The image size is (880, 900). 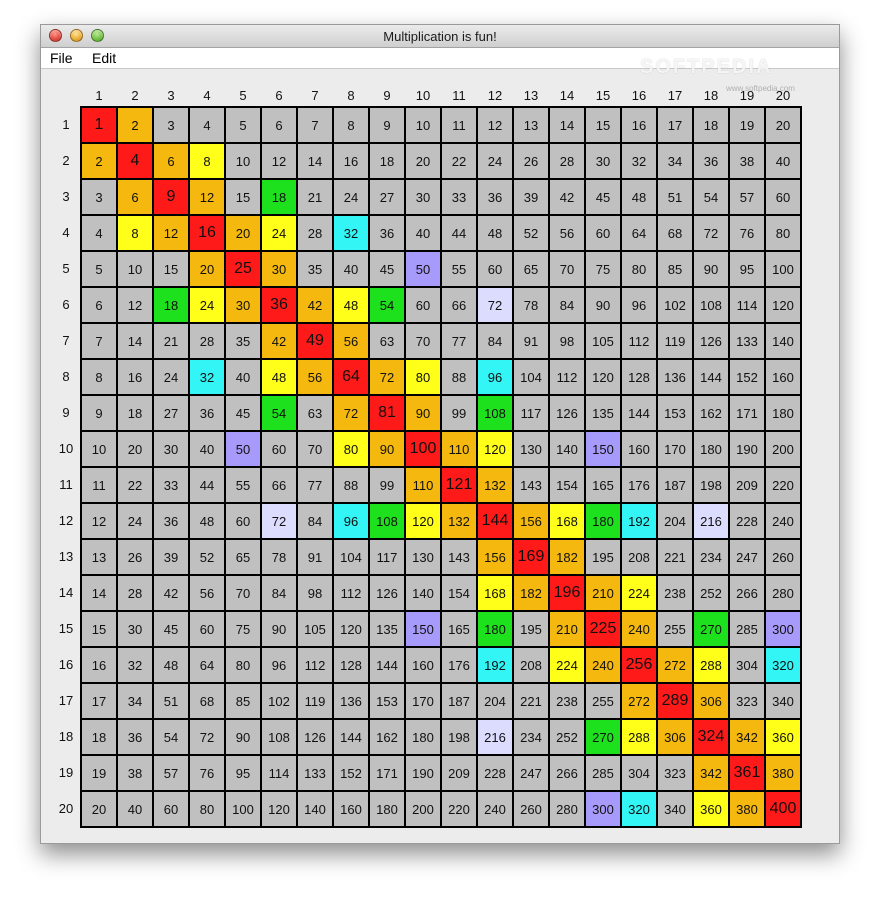 I want to click on product-cell: 2, so click(x=99, y=161).